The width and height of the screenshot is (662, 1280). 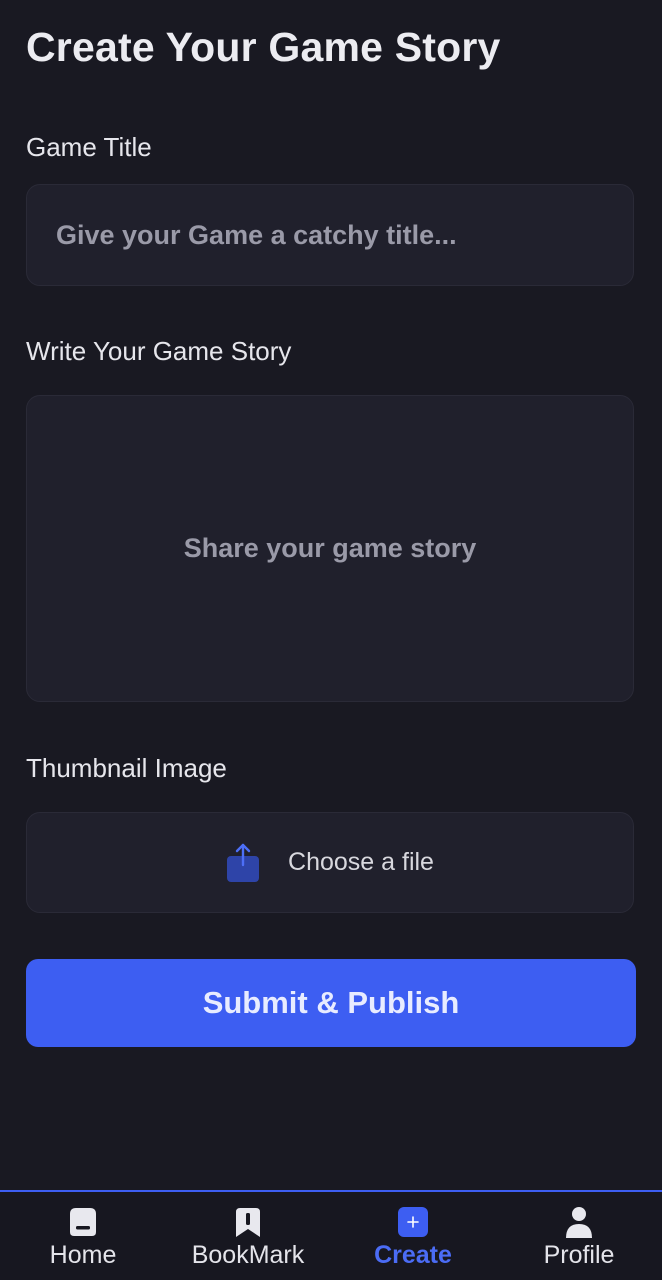 I want to click on nav-label-home: Home, so click(x=83, y=1255).